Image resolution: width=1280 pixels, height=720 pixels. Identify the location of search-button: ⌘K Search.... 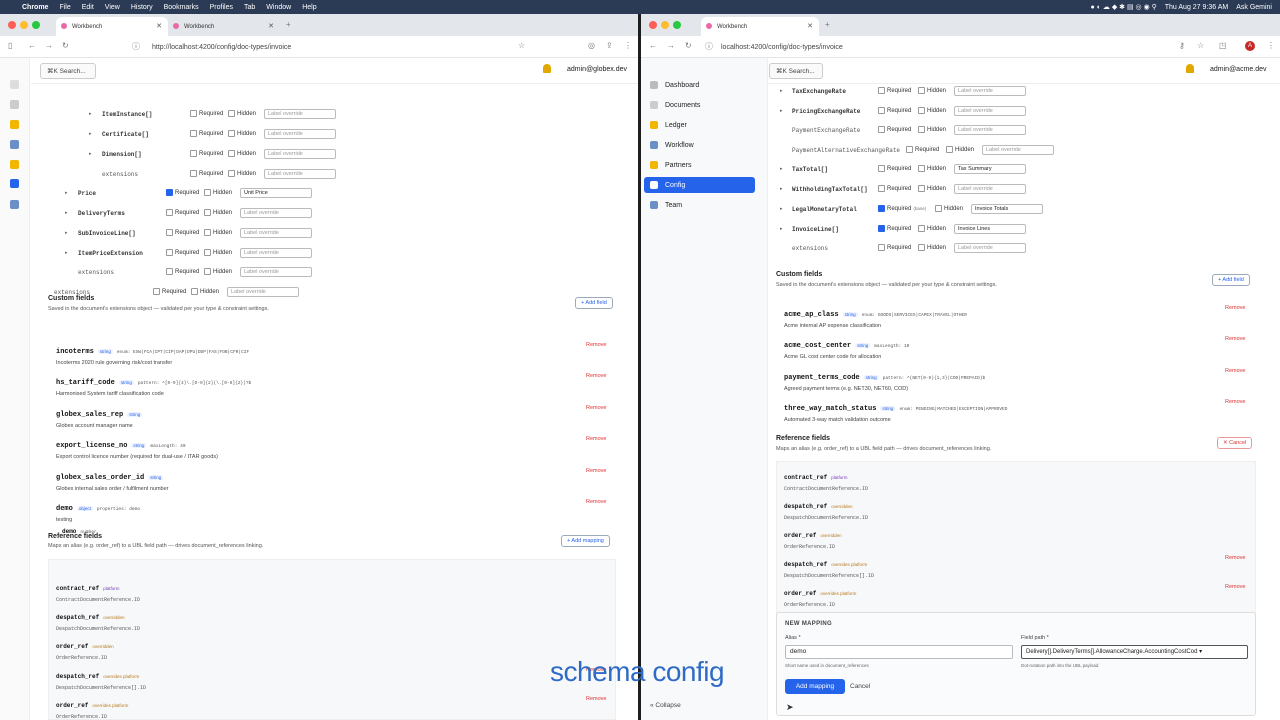
(796, 71).